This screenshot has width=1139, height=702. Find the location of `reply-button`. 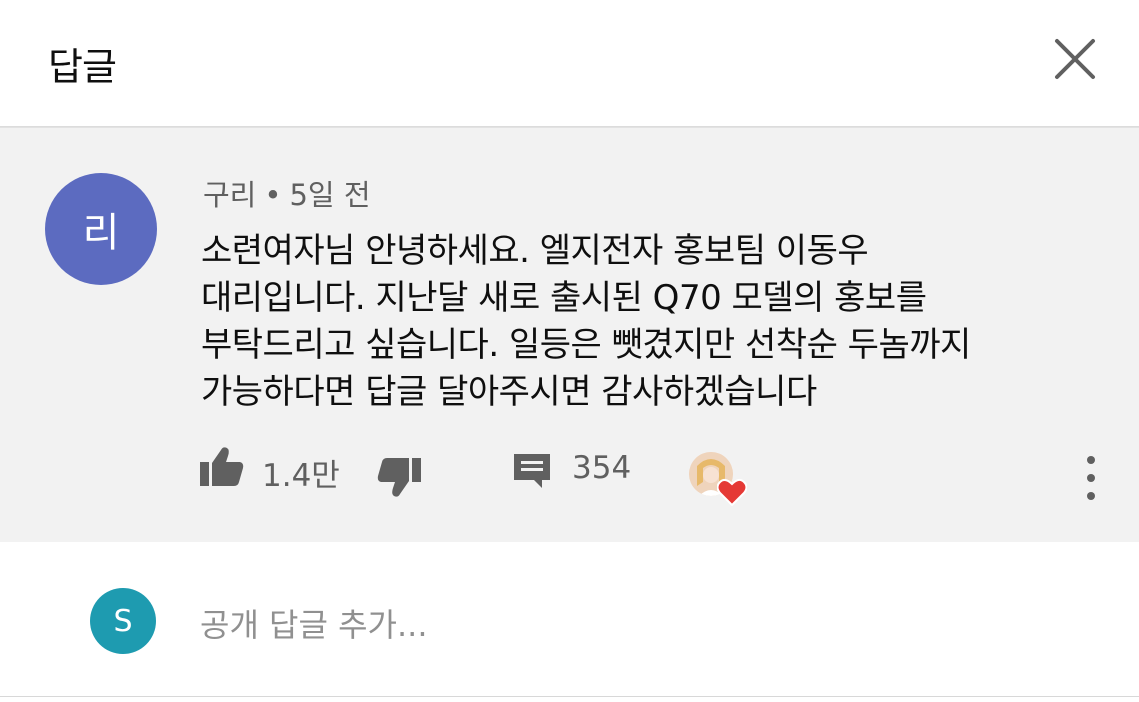

reply-button is located at coordinates (532, 471).